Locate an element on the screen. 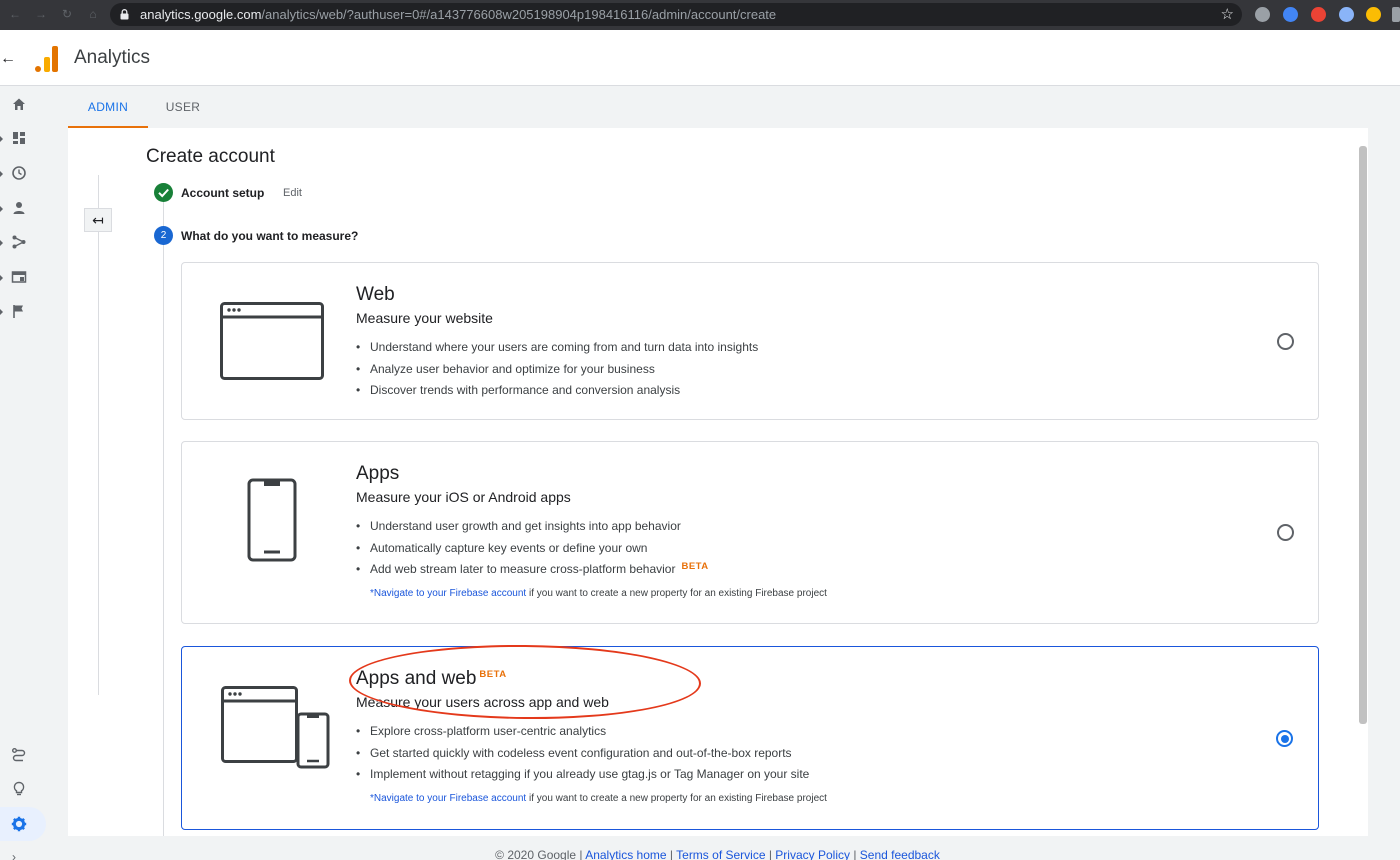  step-what-to-measure: What do you want to measure? is located at coordinates (270, 236).